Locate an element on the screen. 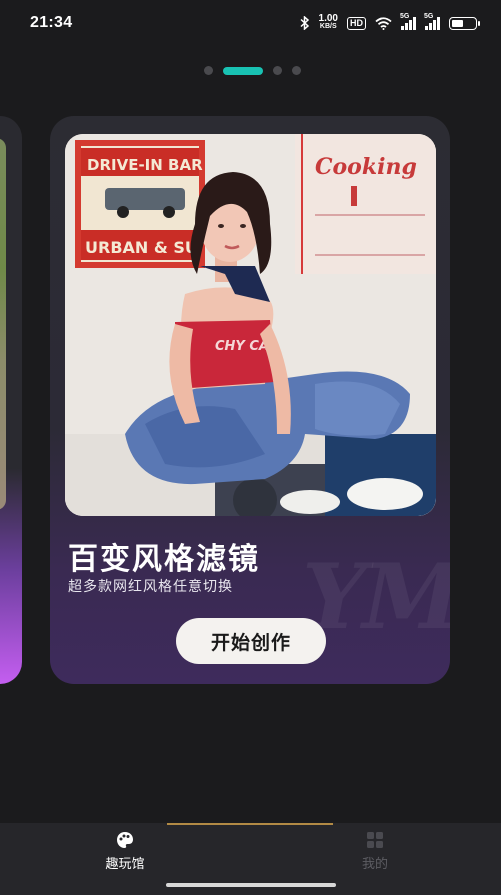 Image resolution: width=501 pixels, height=895 pixels. sim1-label: 5G is located at coordinates (405, 16).